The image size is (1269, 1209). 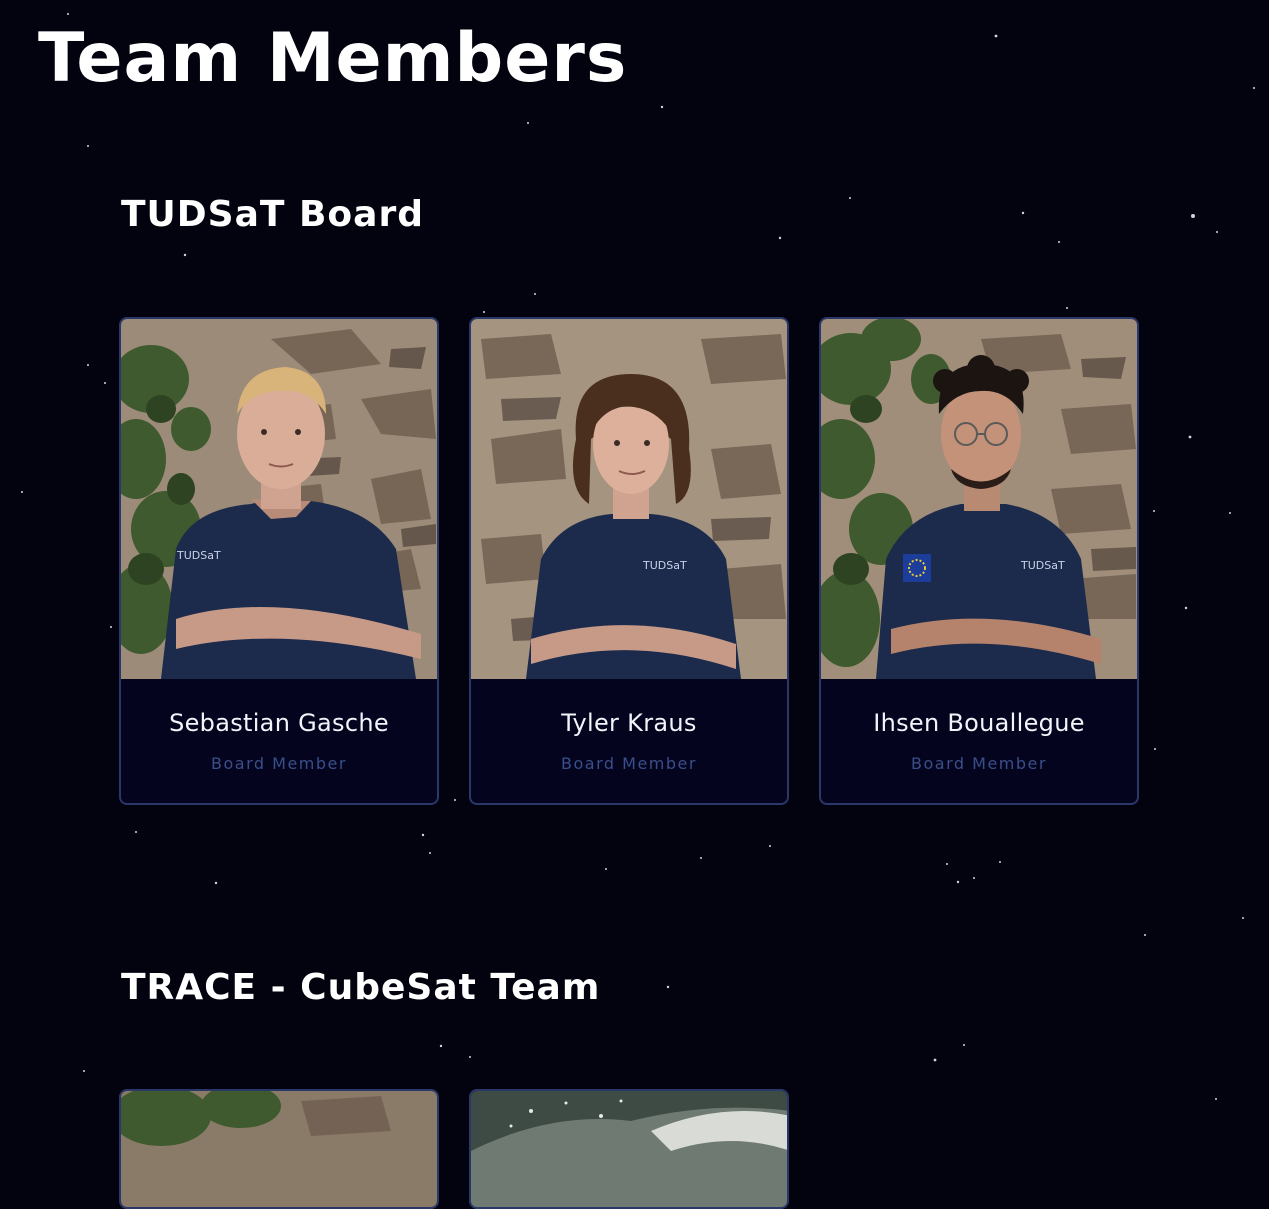 What do you see at coordinates (333, 58) in the screenshot?
I see `page-title: Team Members` at bounding box center [333, 58].